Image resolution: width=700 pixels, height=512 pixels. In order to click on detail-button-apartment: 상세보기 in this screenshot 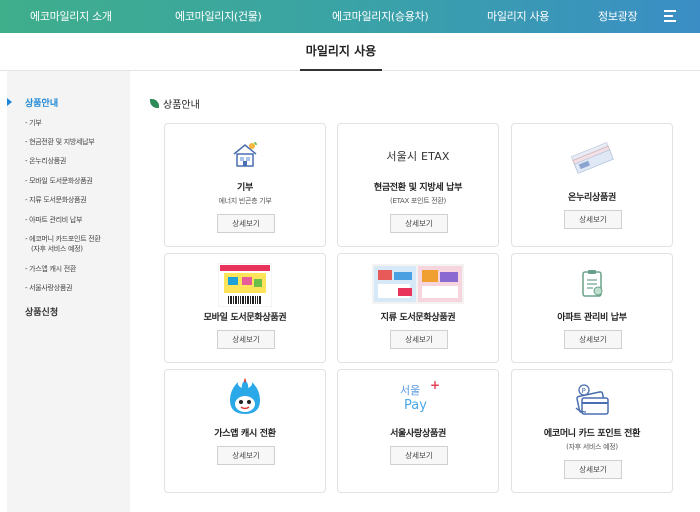, I will do `click(593, 339)`.